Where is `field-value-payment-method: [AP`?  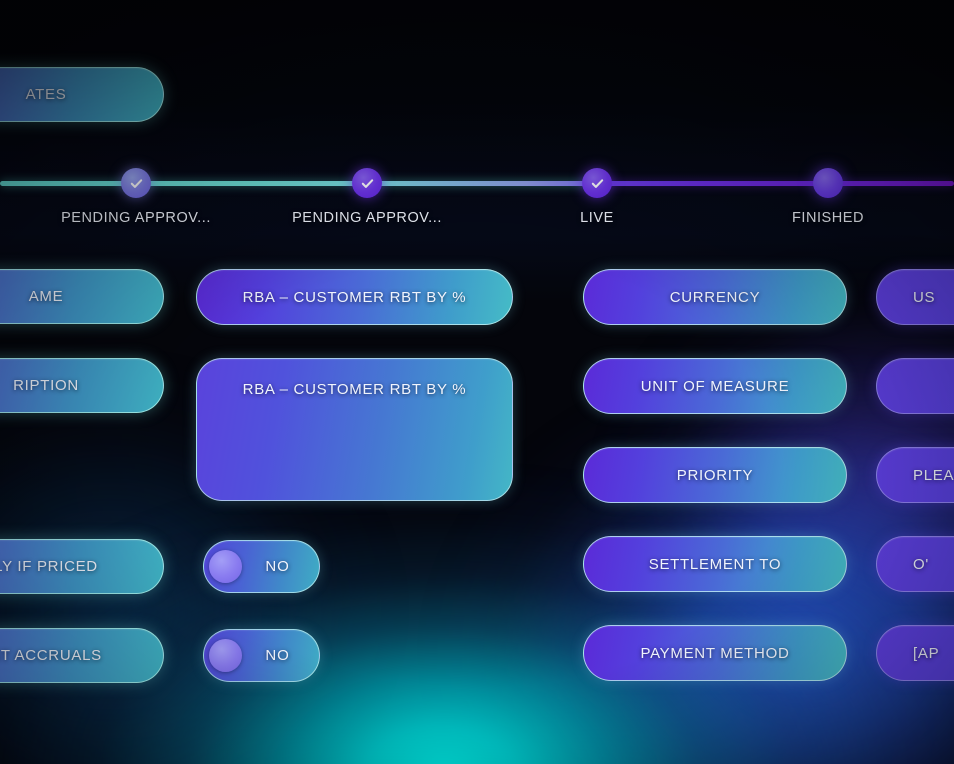 field-value-payment-method: [AP is located at coordinates (915, 653).